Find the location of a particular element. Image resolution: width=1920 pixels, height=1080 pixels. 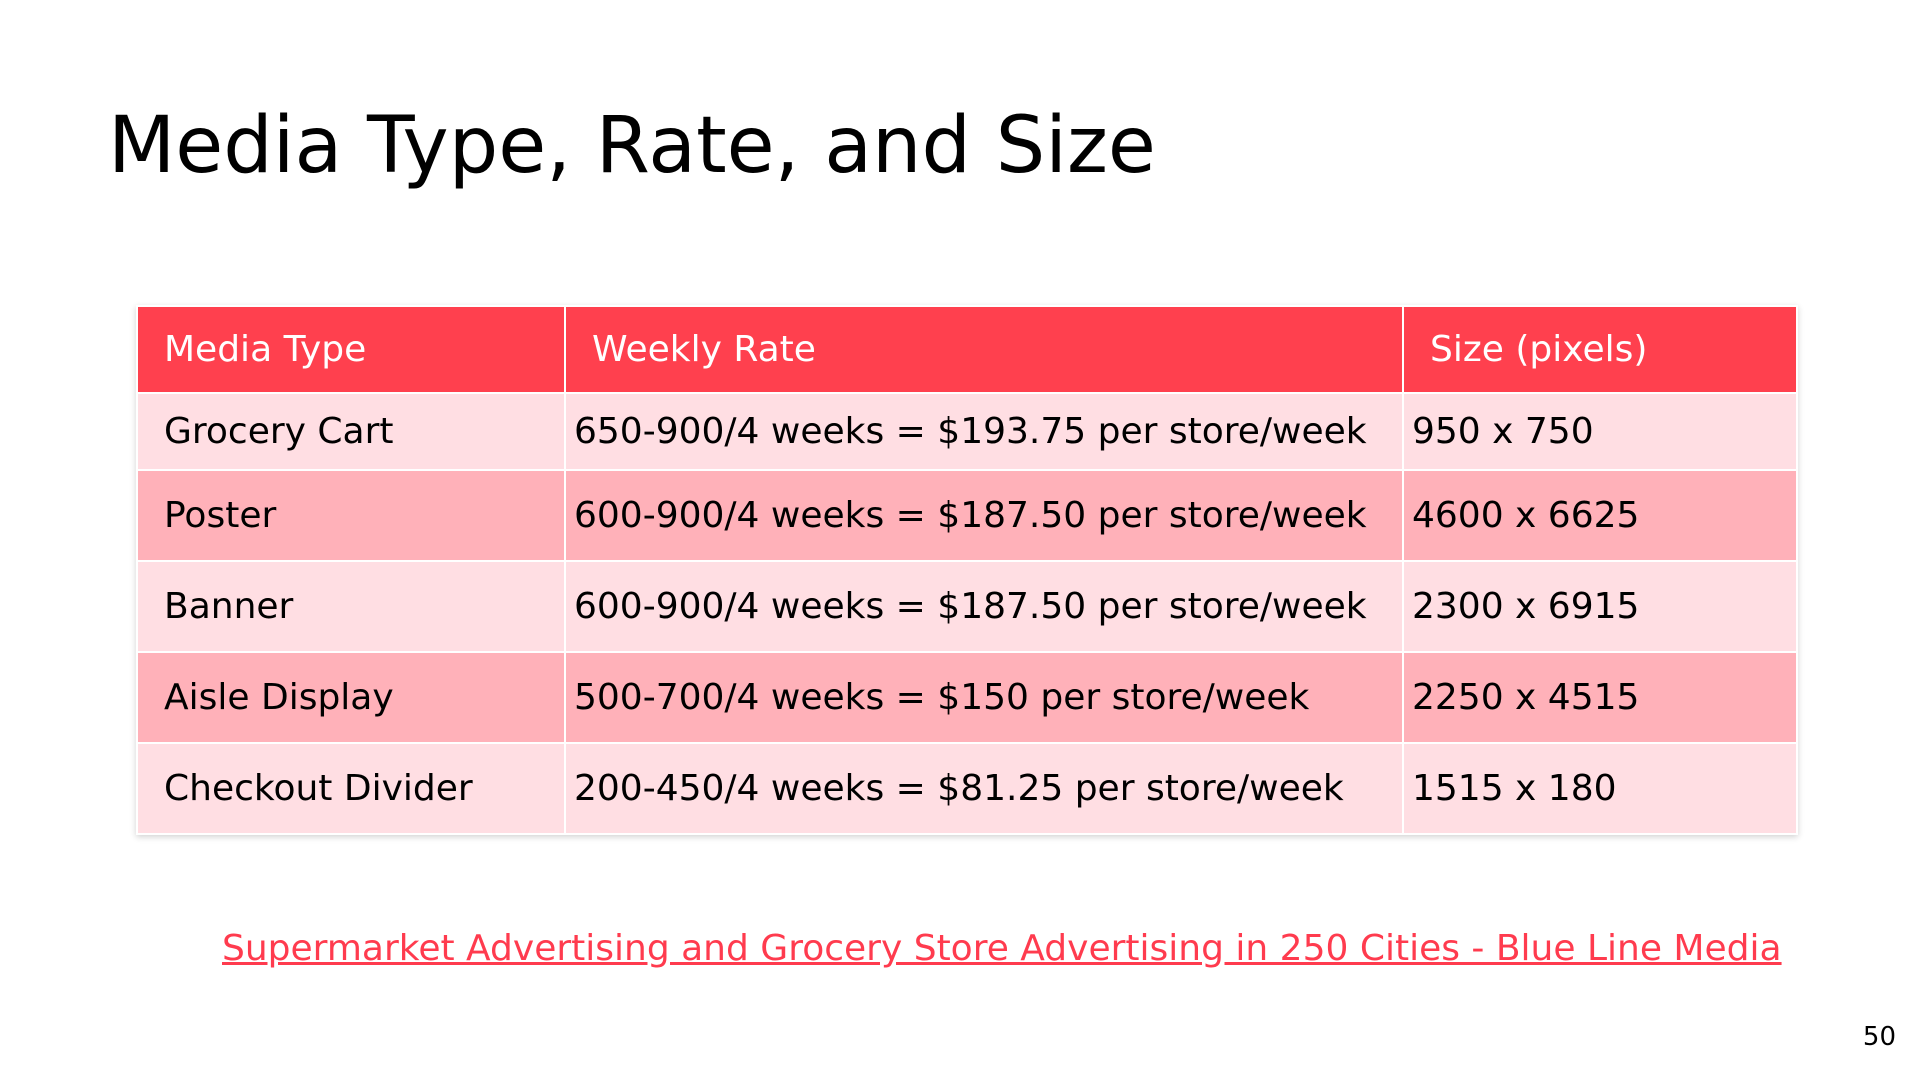

slide-title: Media Type, Rate, and Size is located at coordinates (632, 146).